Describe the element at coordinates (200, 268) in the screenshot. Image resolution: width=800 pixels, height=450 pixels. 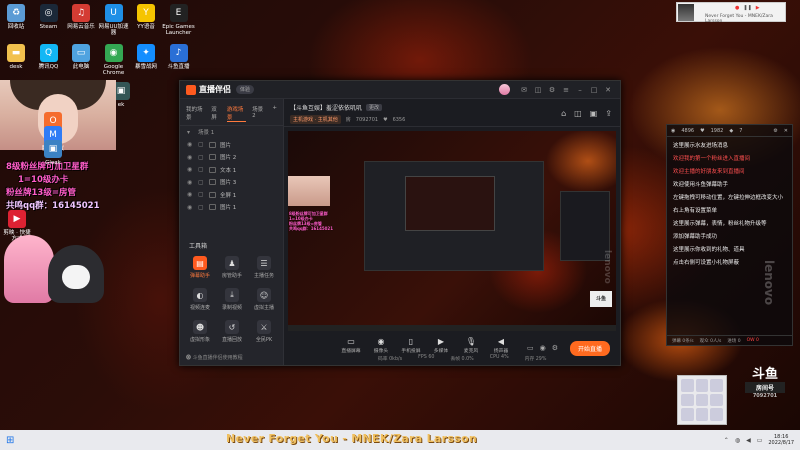
I see `tool-danmaku: ▤ 弹幕助手` at that location.